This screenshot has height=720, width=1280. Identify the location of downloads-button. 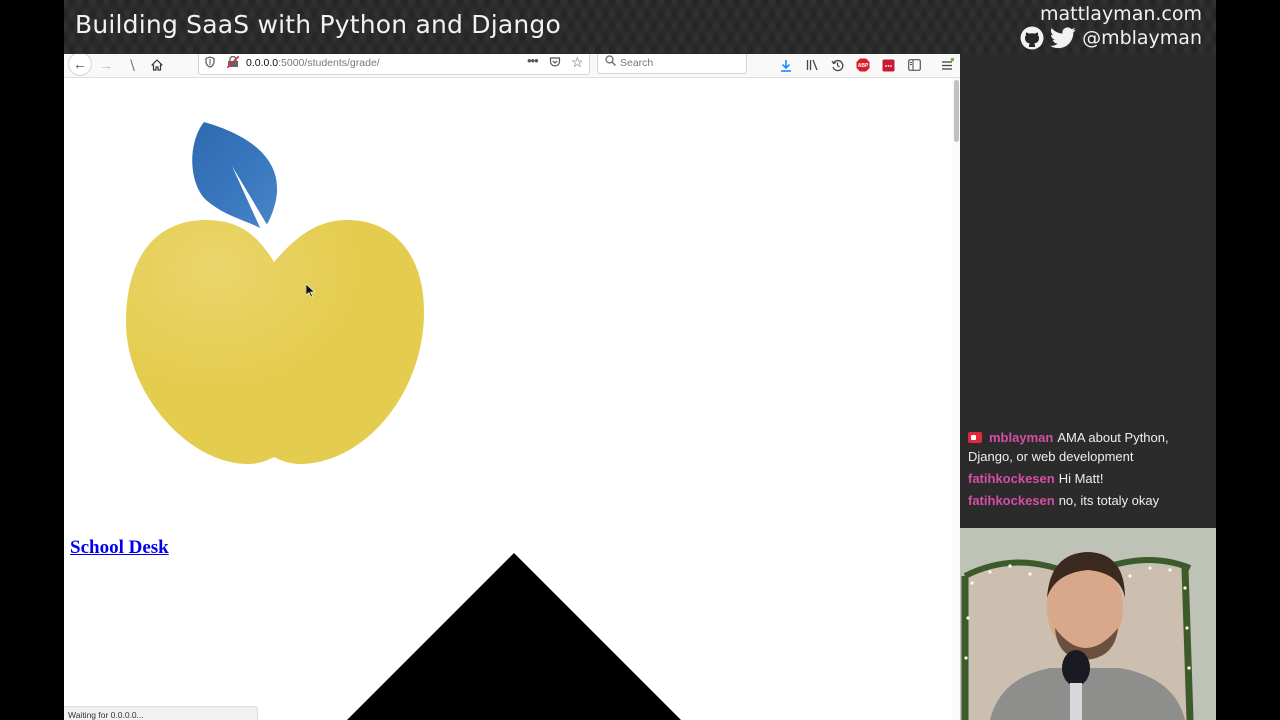
(786, 65).